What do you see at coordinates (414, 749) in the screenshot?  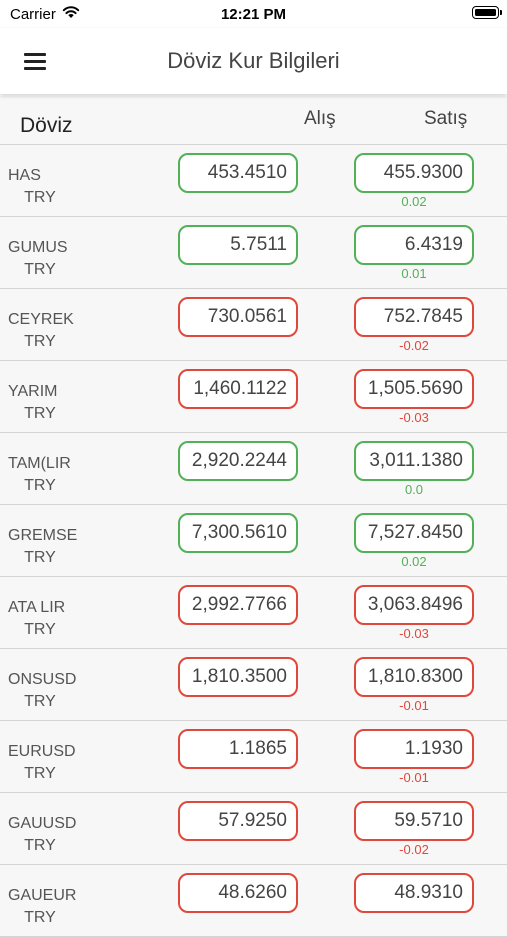 I see `sell-price: 1.1930` at bounding box center [414, 749].